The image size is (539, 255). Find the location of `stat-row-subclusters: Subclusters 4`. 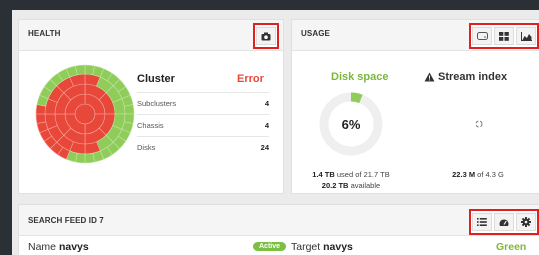

stat-row-subclusters: Subclusters 4 is located at coordinates (203, 103).